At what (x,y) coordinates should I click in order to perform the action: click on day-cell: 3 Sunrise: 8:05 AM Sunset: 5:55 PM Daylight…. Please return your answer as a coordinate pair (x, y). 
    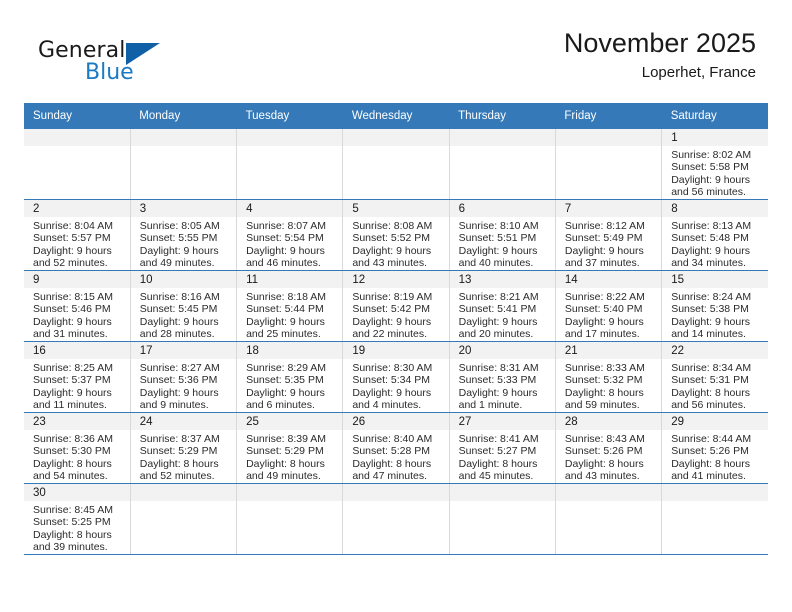
    Looking at the image, I should click on (184, 235).